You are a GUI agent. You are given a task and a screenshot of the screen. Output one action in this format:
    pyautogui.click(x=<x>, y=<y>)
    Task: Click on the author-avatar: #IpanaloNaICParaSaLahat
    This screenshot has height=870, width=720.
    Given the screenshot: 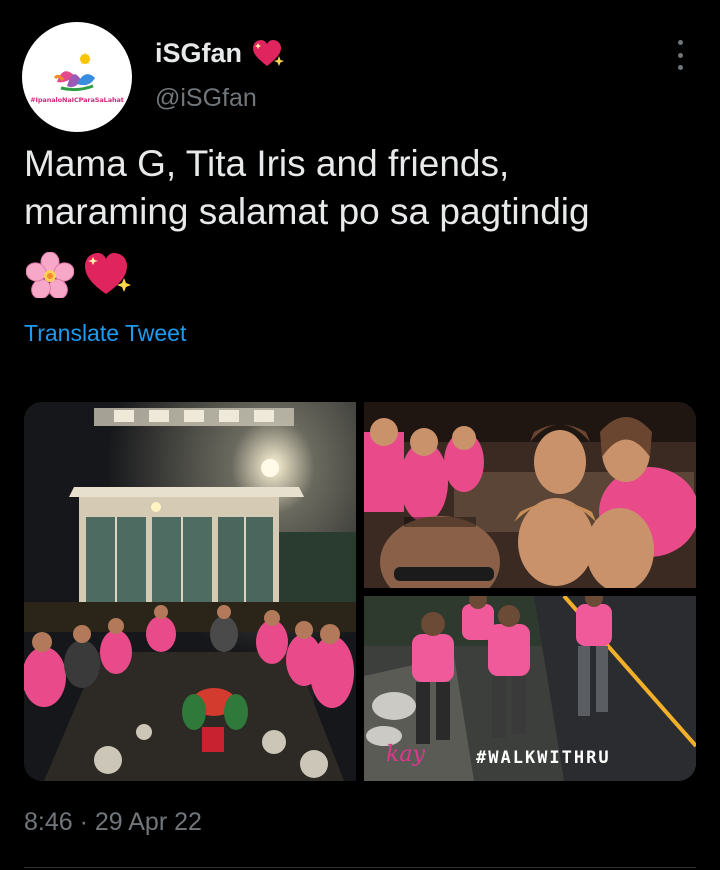 What is the action you would take?
    pyautogui.click(x=77, y=77)
    